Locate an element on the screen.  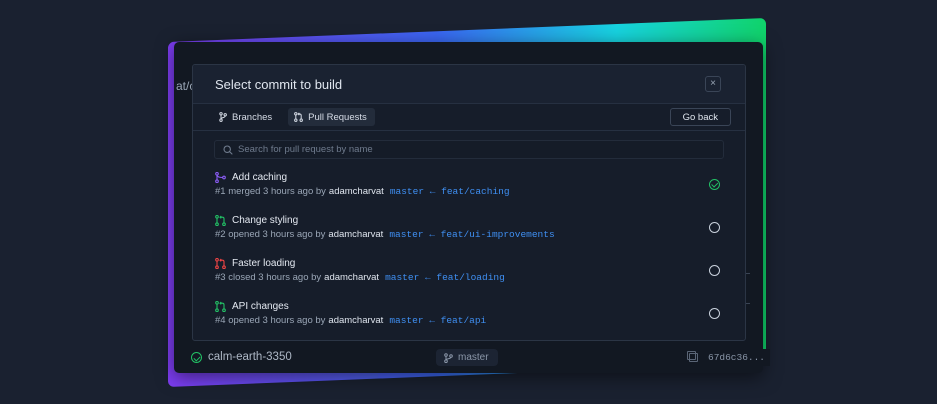
close-button: × is located at coordinates (713, 84).